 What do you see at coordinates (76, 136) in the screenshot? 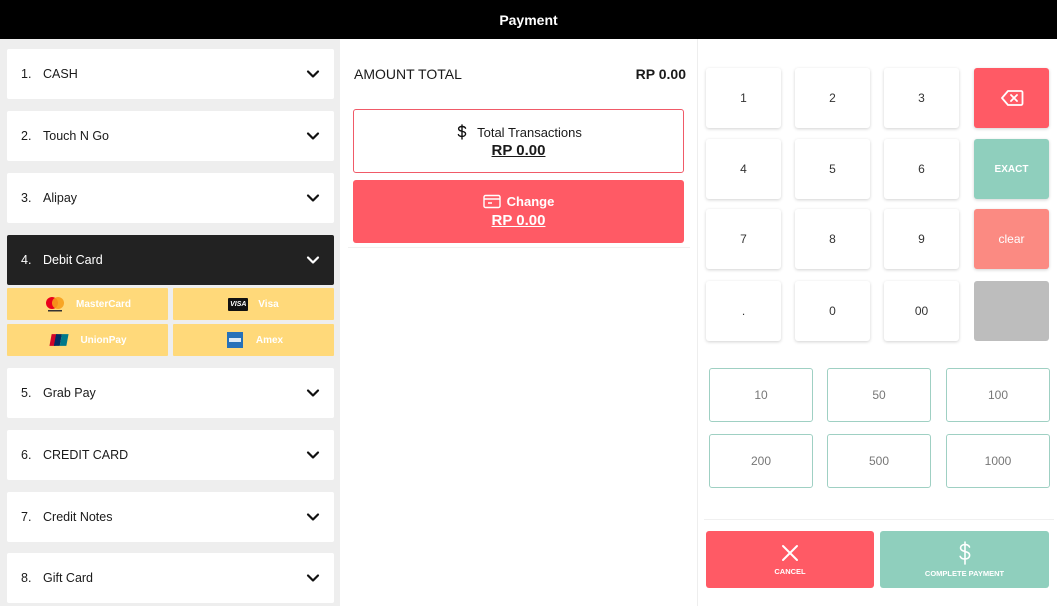
I see `method-label: Touch N Go` at bounding box center [76, 136].